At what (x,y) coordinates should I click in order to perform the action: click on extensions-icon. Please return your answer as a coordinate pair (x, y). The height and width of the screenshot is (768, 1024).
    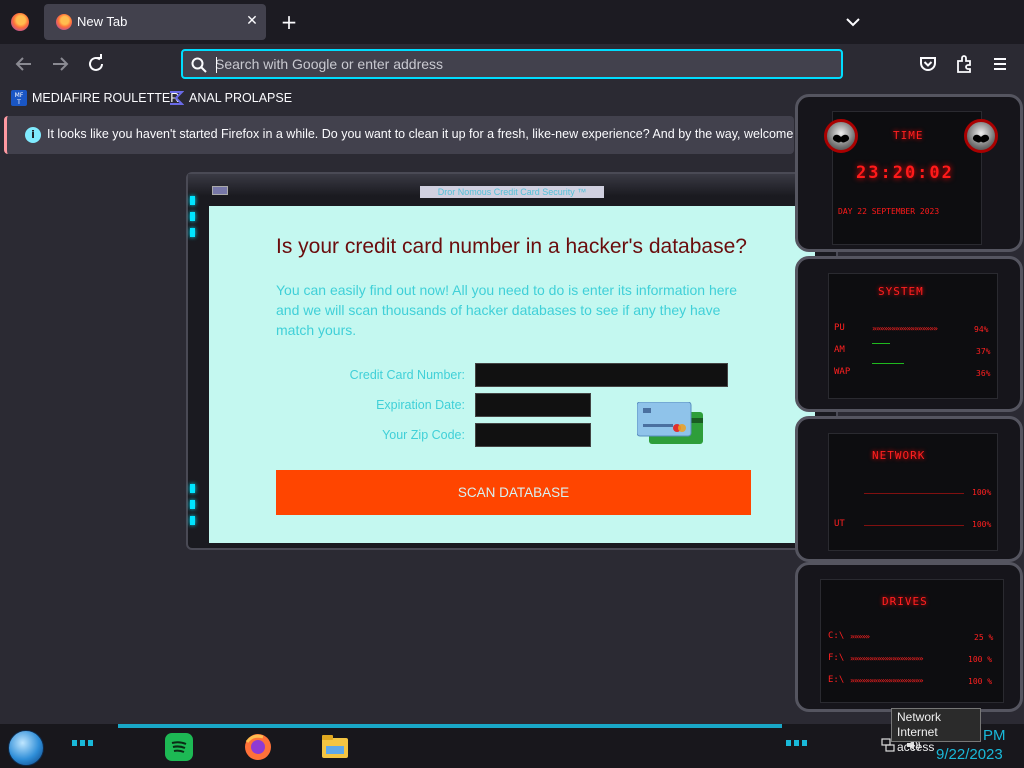
    Looking at the image, I should click on (964, 64).